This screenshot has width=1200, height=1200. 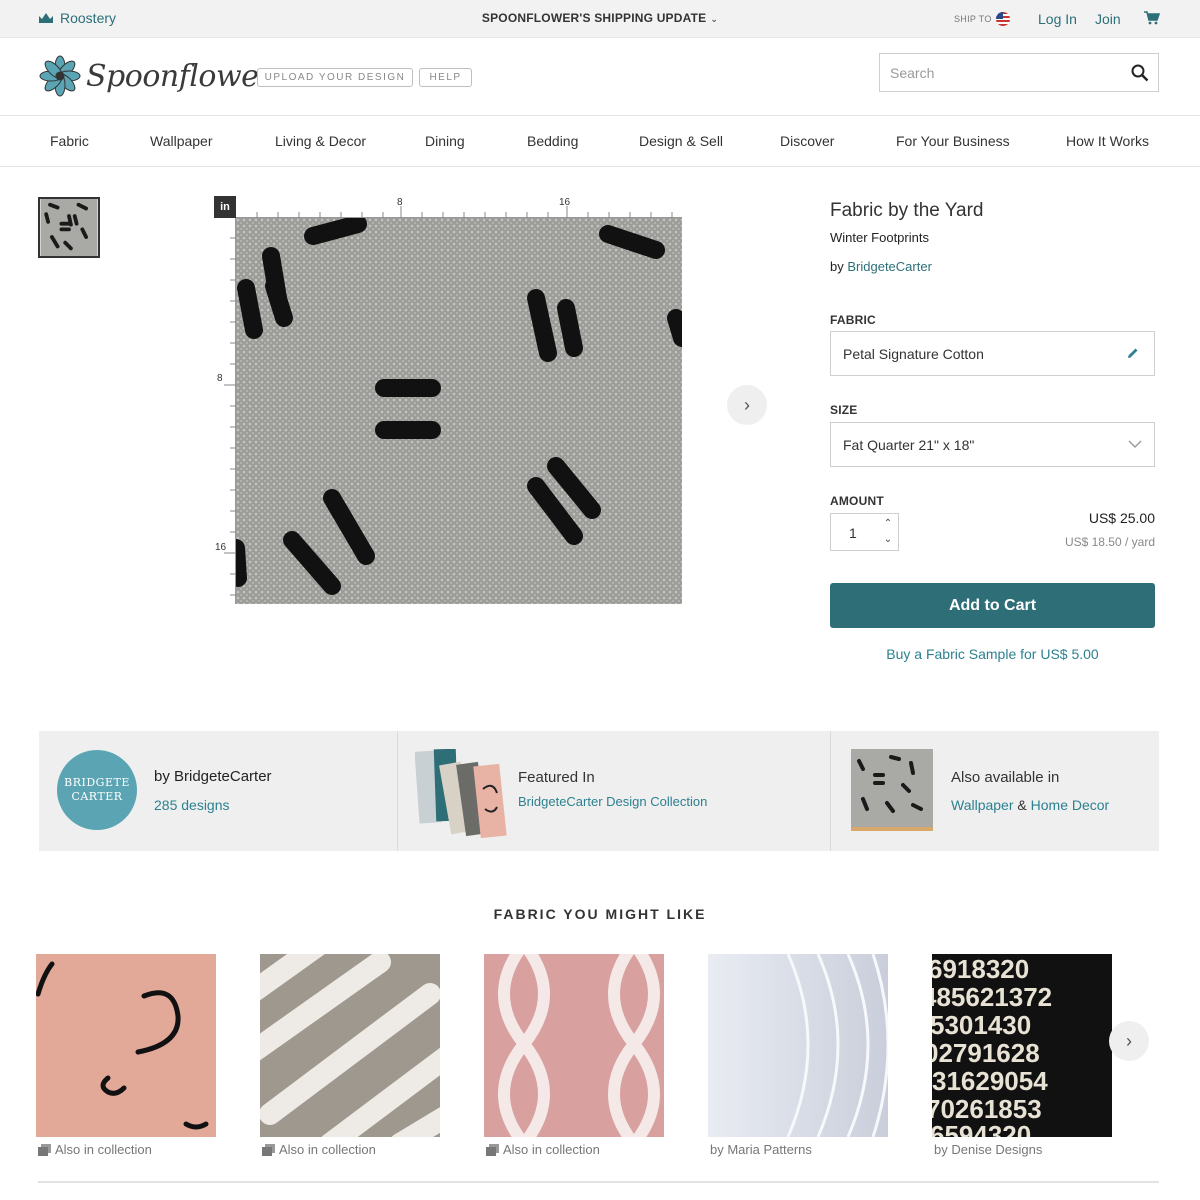 I want to click on flower-logo-icon, so click(x=60, y=76).